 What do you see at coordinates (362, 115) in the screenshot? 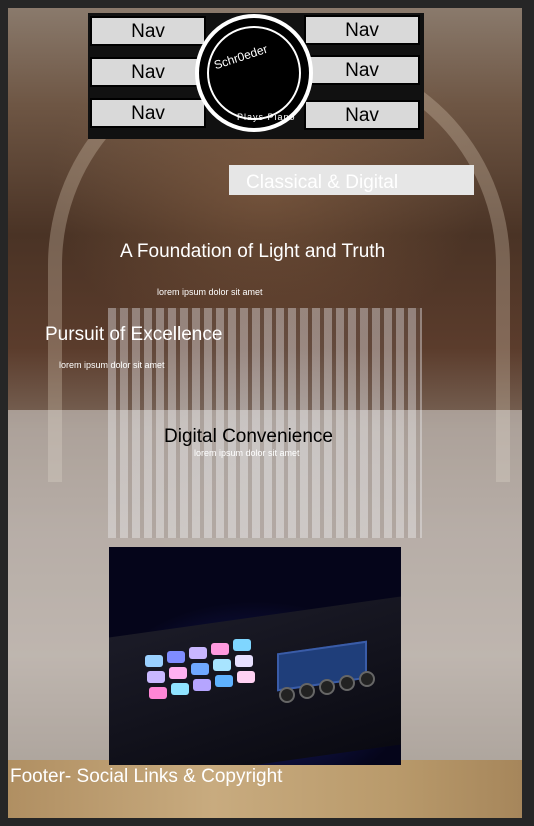
I see `nav-button-right-3: Nav` at bounding box center [362, 115].